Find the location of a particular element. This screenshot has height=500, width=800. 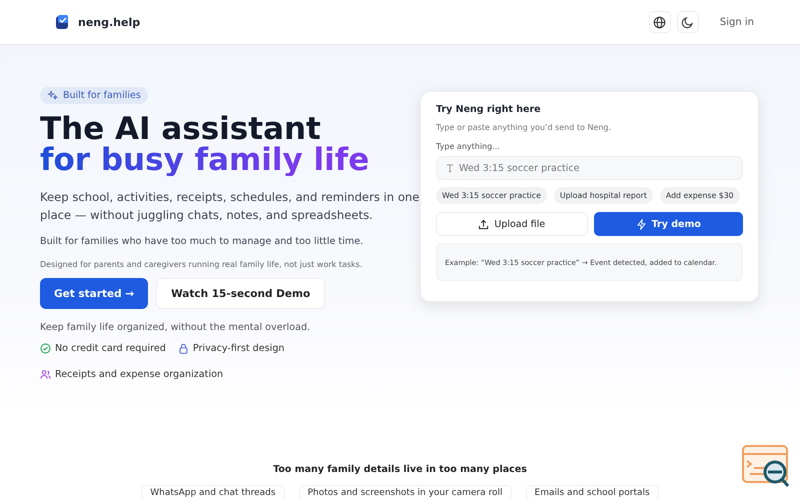

people-icon is located at coordinates (45, 374).